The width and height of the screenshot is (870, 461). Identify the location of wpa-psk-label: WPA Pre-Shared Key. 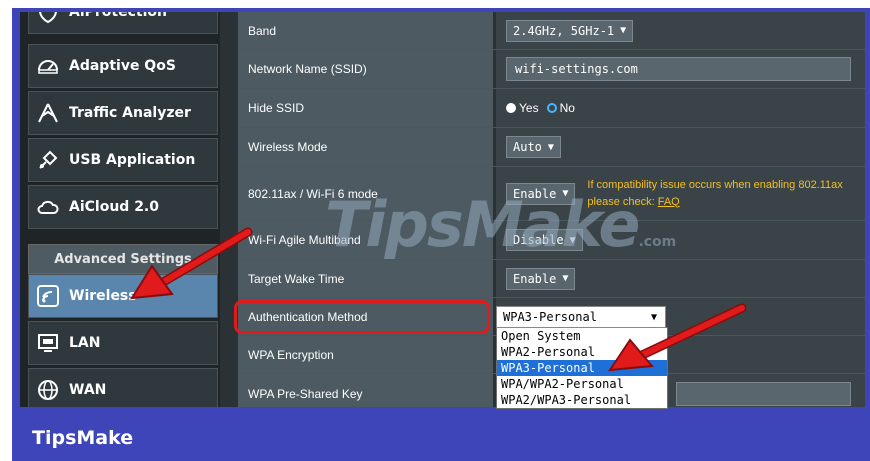
(365, 390).